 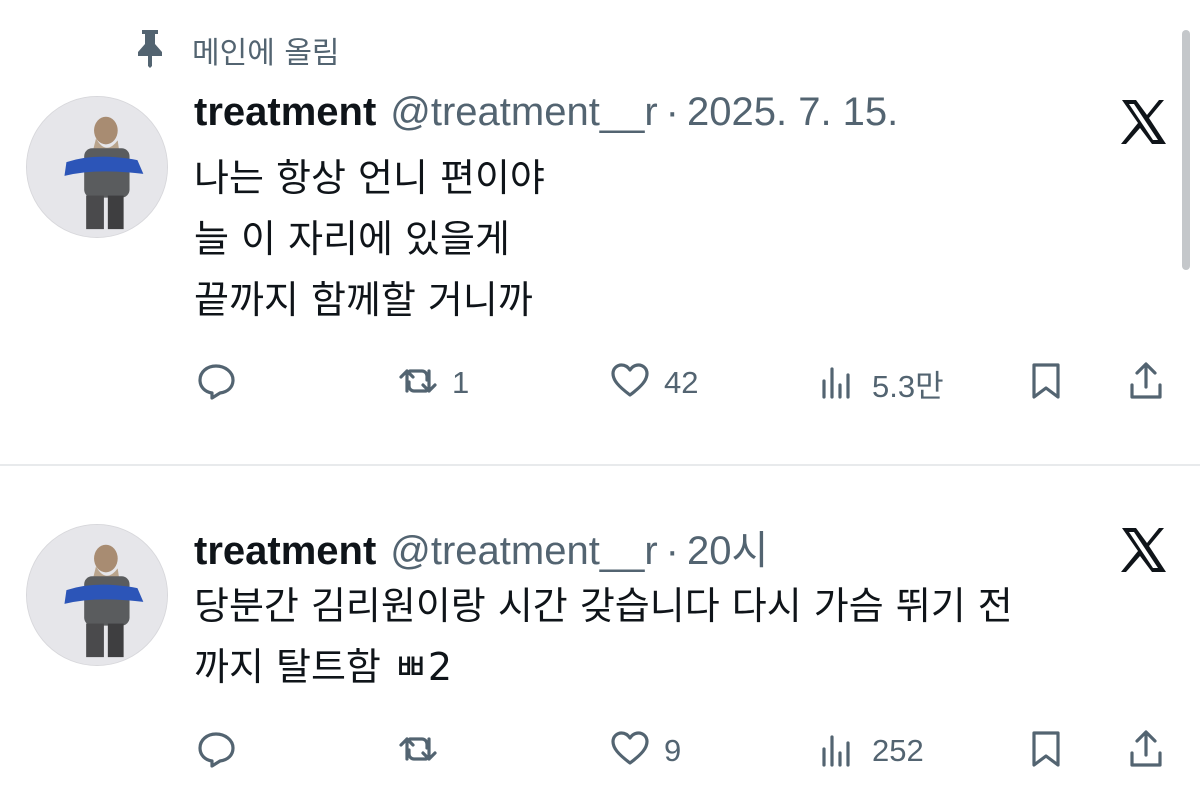 What do you see at coordinates (369, 178) in the screenshot?
I see `tweet-text-line: 나는 항상 언니 편이야` at bounding box center [369, 178].